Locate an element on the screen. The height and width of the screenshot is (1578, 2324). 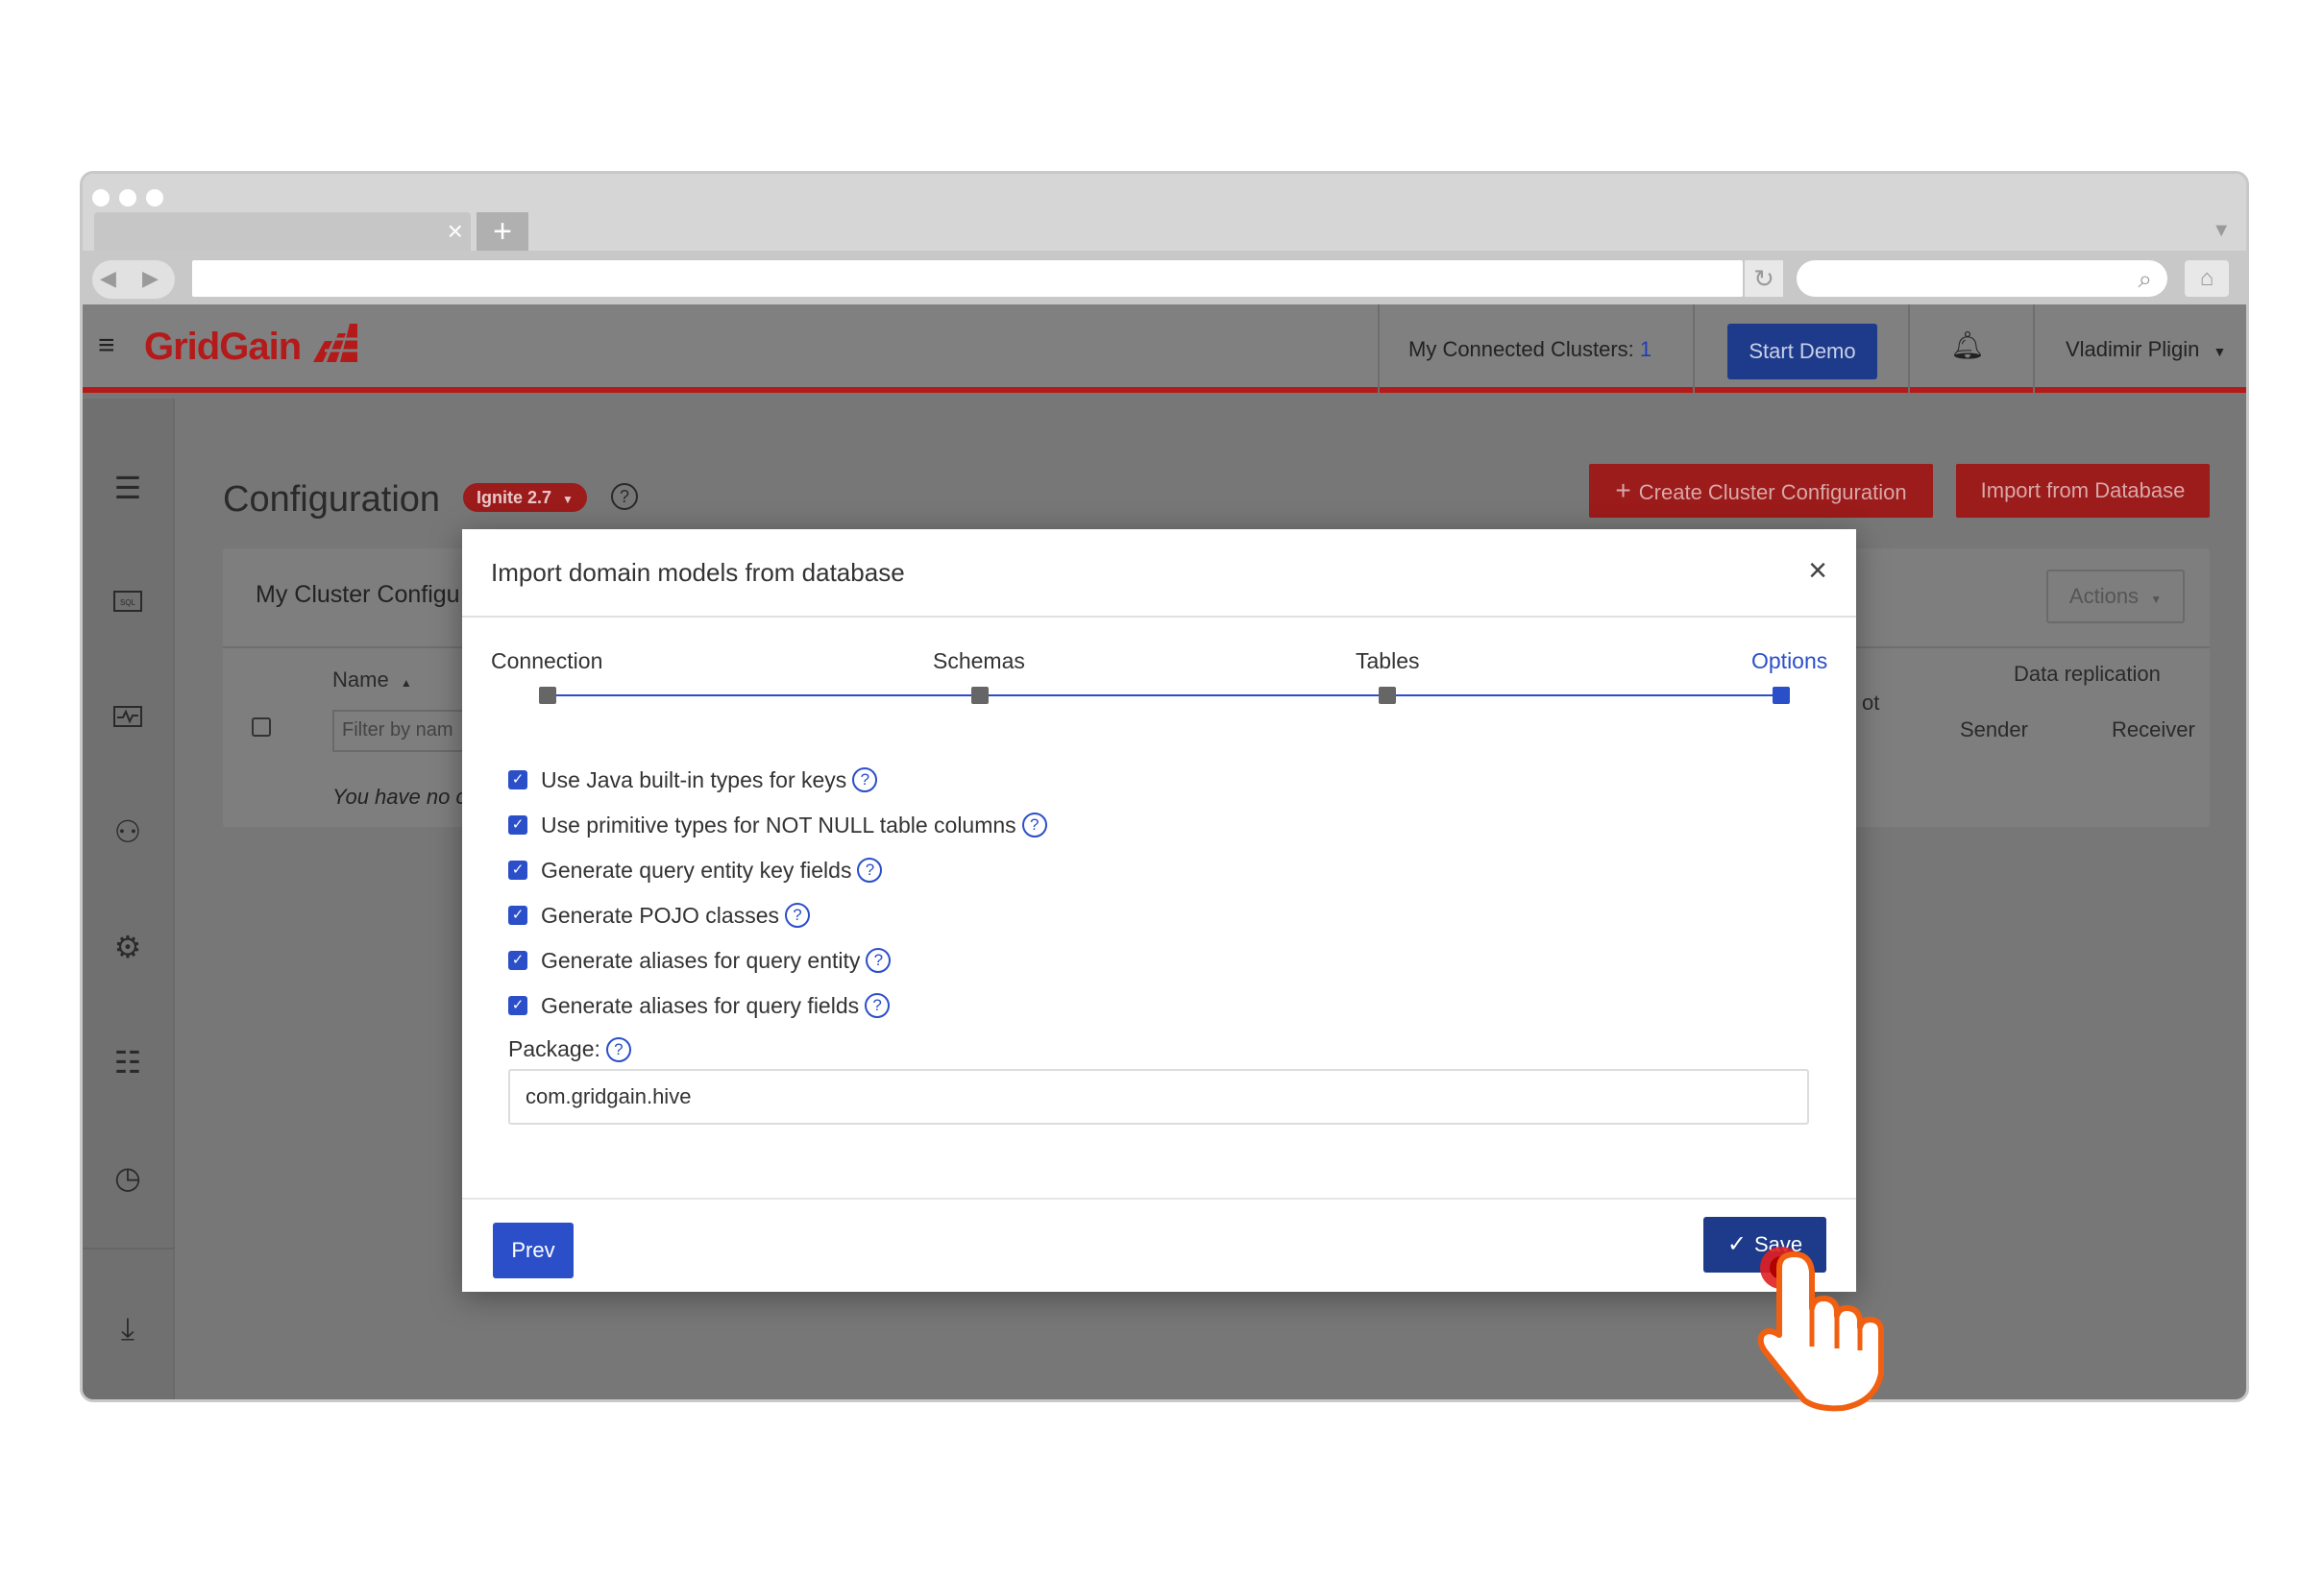
tab-menu-chevron-icon: ▼ is located at coordinates (2221, 231).